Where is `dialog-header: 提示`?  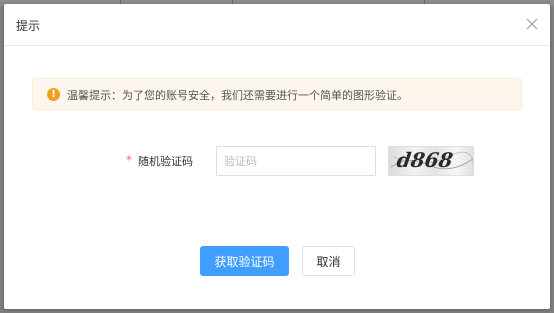 dialog-header: 提示 is located at coordinates (277, 25).